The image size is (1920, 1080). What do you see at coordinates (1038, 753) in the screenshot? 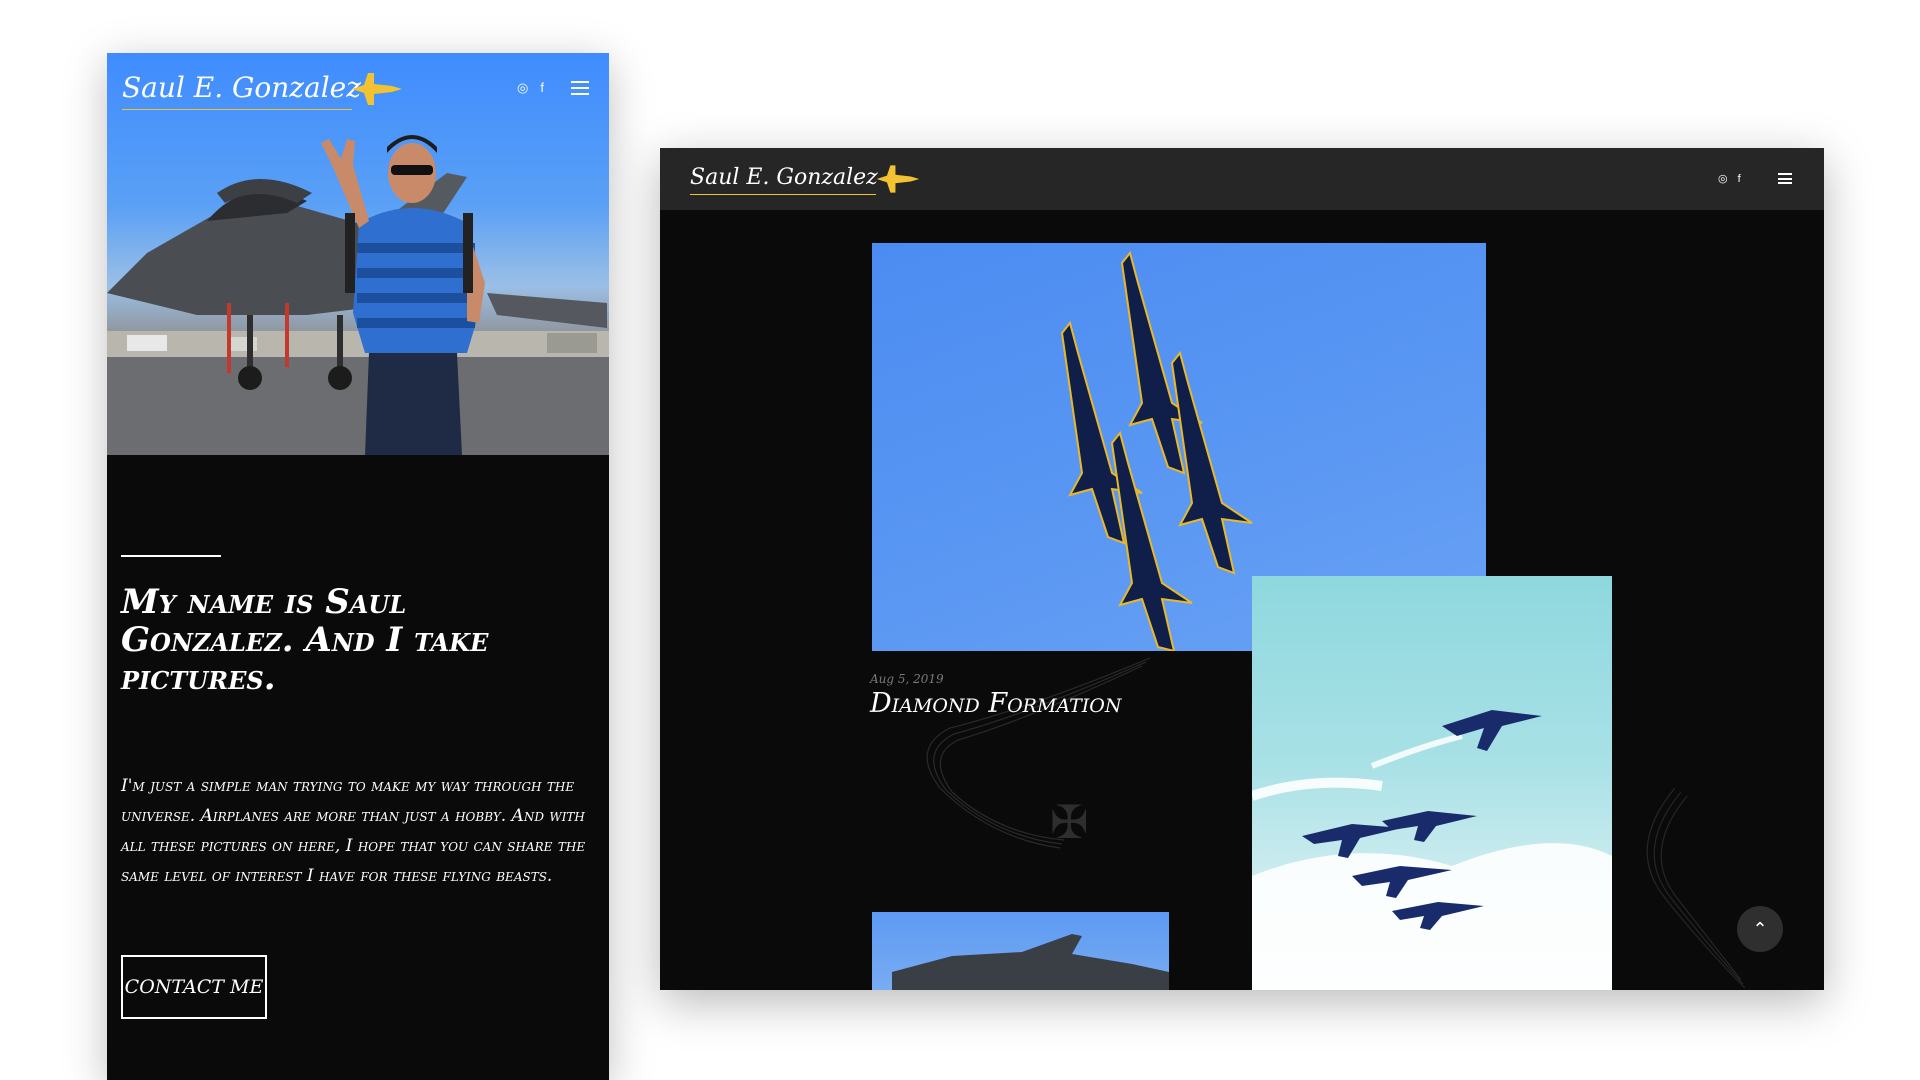
I see `decorative-swoosh: ✠` at bounding box center [1038, 753].